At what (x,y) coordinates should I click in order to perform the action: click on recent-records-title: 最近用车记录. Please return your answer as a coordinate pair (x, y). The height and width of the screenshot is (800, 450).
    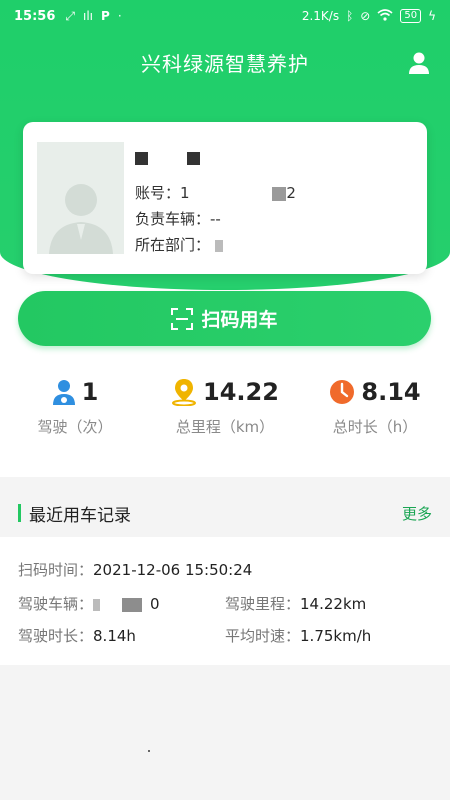
    Looking at the image, I should click on (80, 515).